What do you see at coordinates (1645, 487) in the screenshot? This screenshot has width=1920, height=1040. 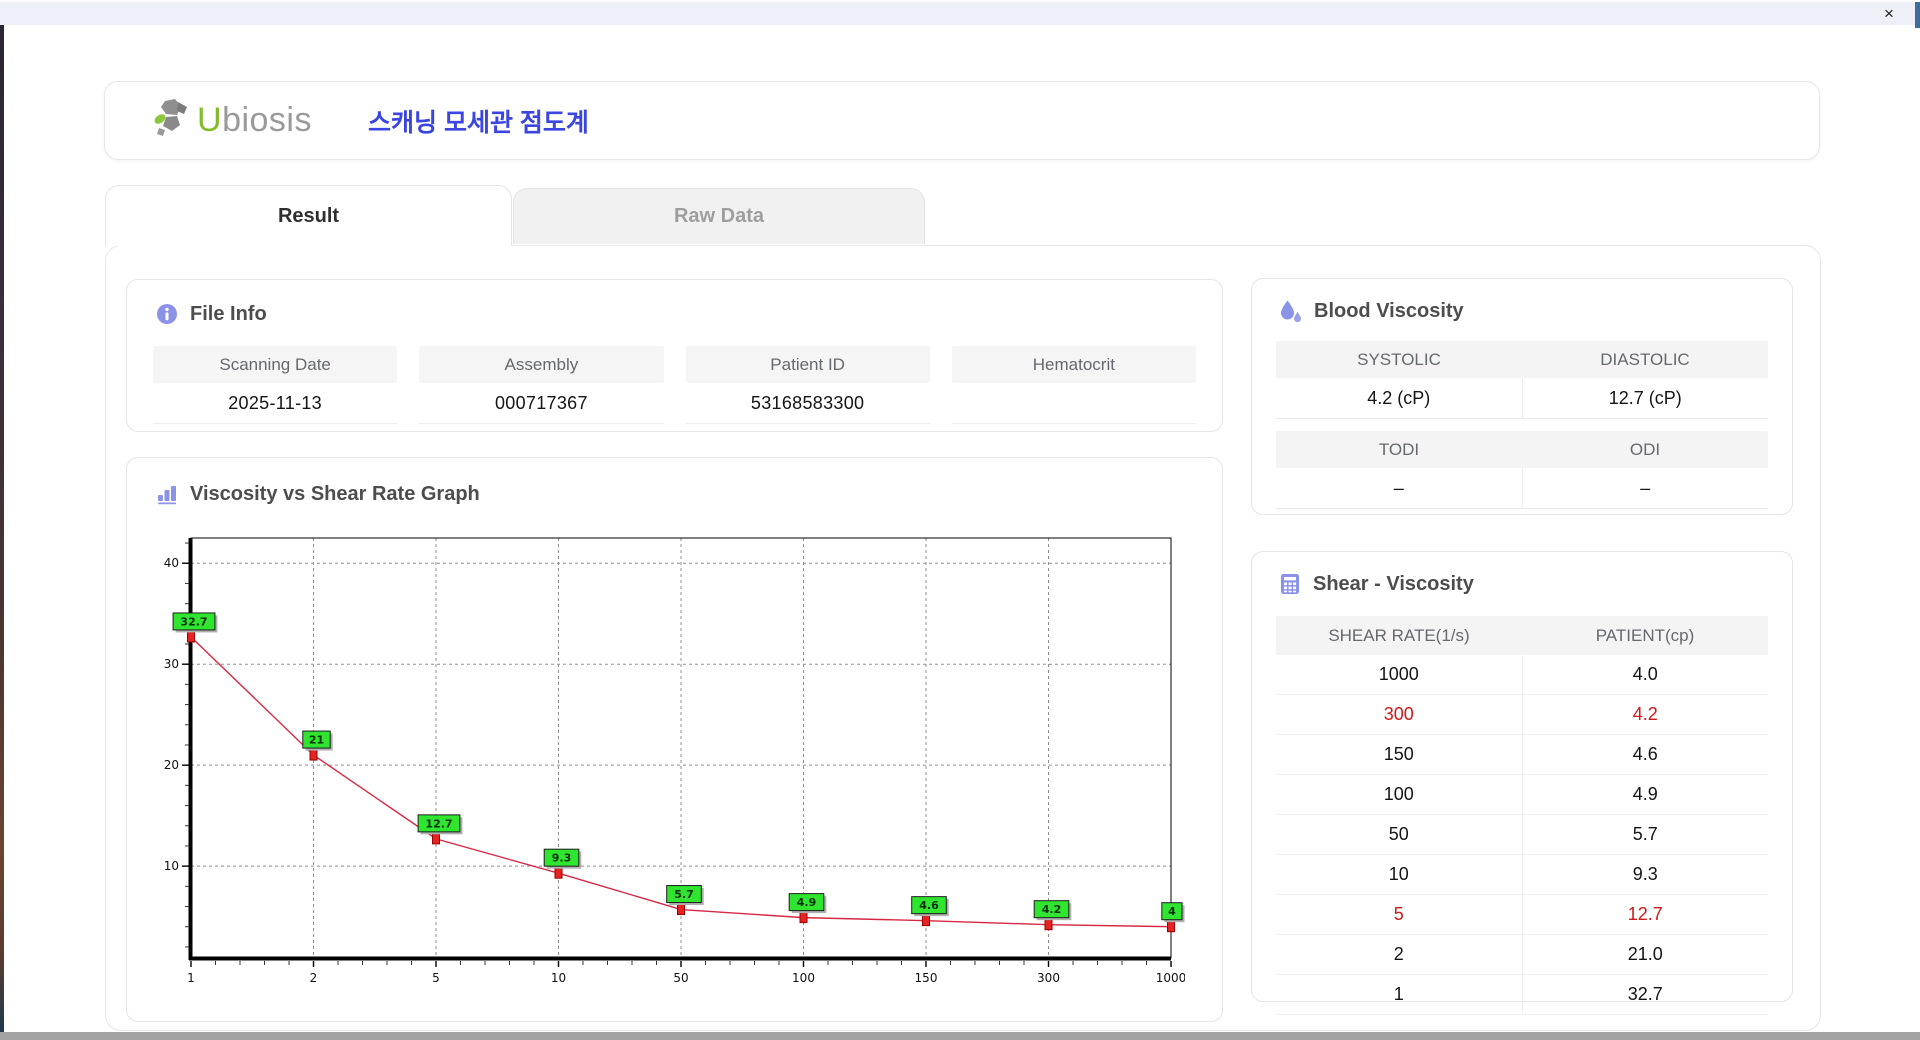 I see `odi-value: –` at bounding box center [1645, 487].